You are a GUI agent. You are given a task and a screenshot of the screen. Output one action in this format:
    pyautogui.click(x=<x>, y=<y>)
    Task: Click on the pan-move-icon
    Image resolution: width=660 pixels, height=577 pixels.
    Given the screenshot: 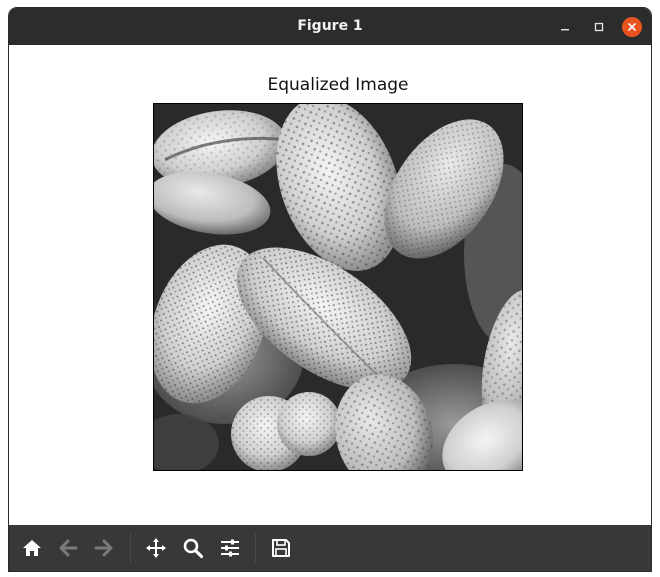 What is the action you would take?
    pyautogui.click(x=156, y=548)
    